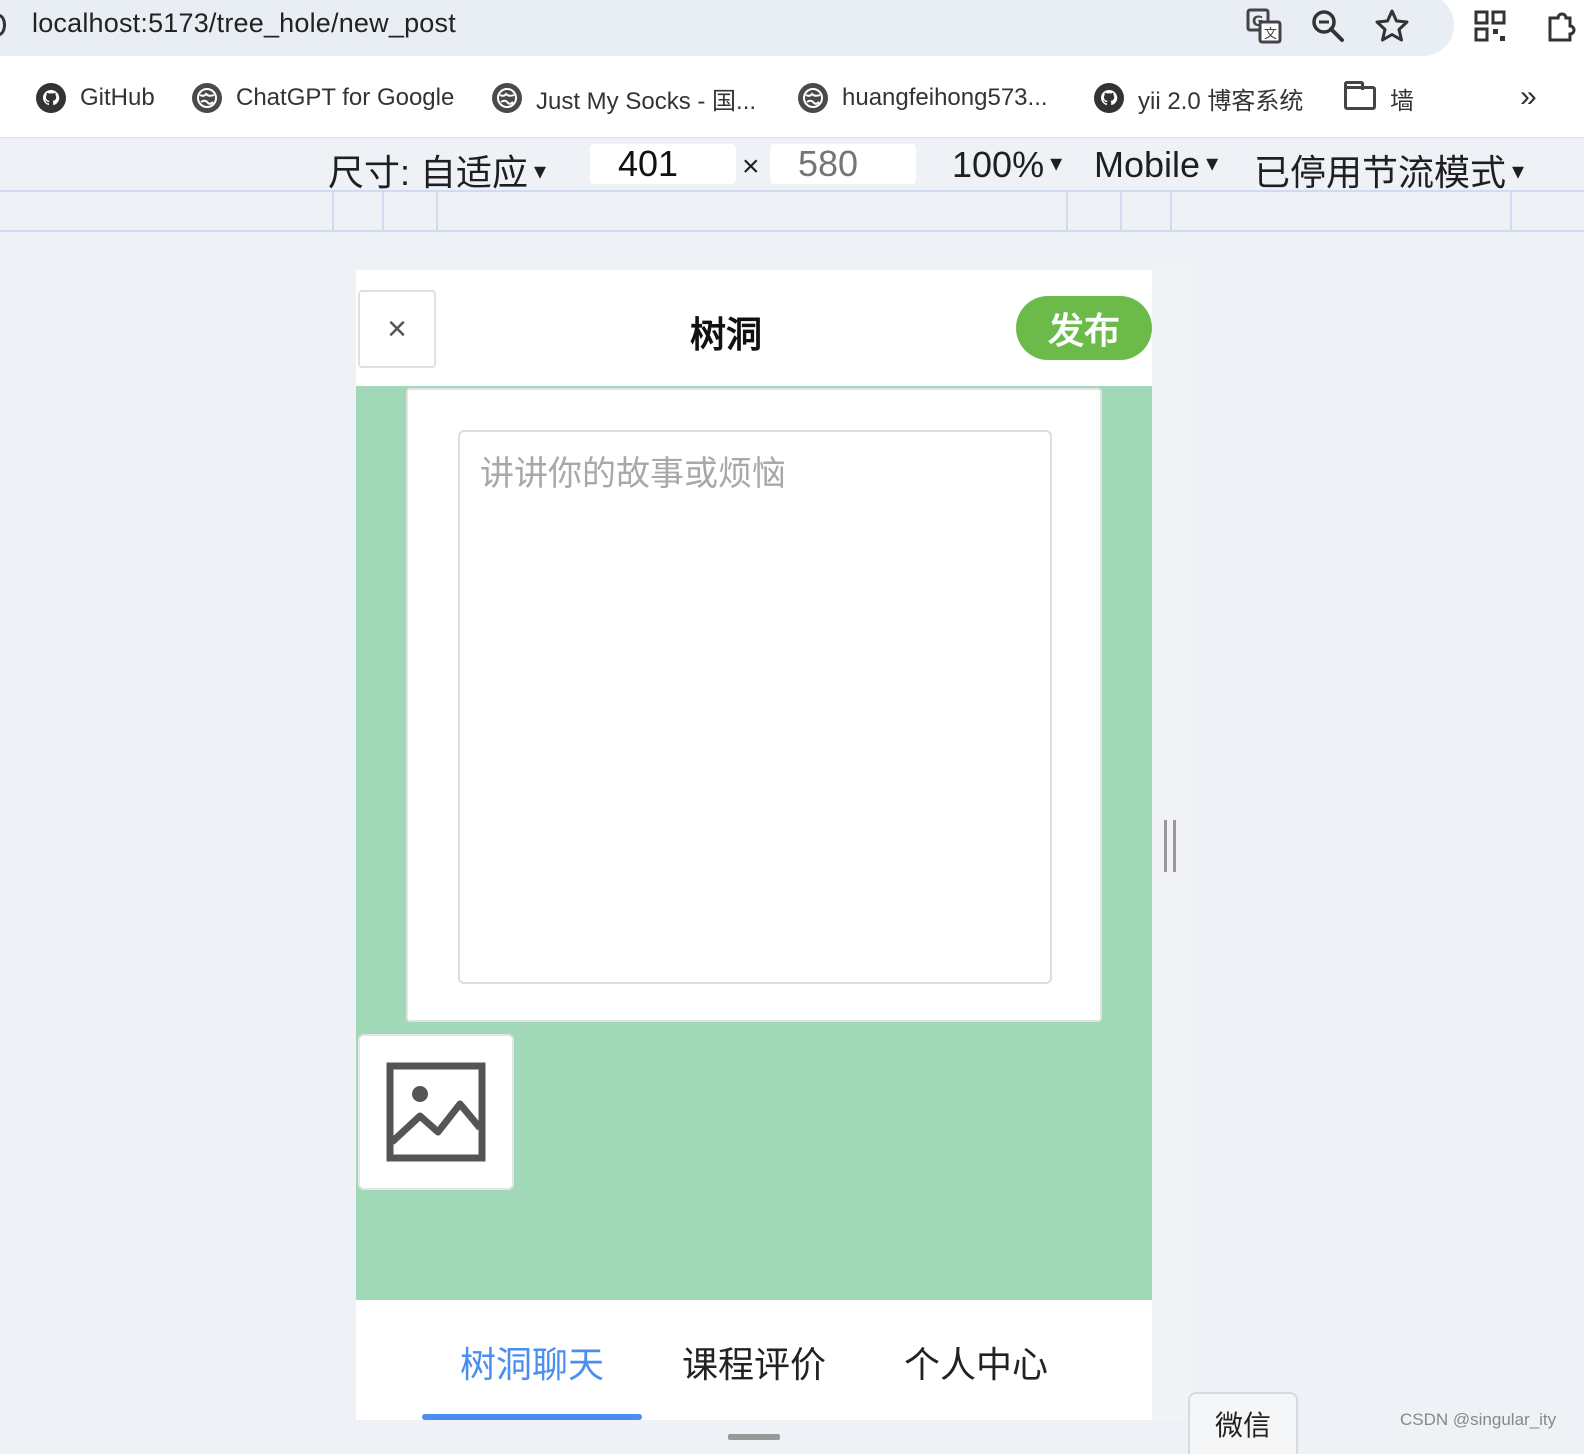  Describe the element at coordinates (751, 166) in the screenshot. I see `times-sign: ×` at that location.